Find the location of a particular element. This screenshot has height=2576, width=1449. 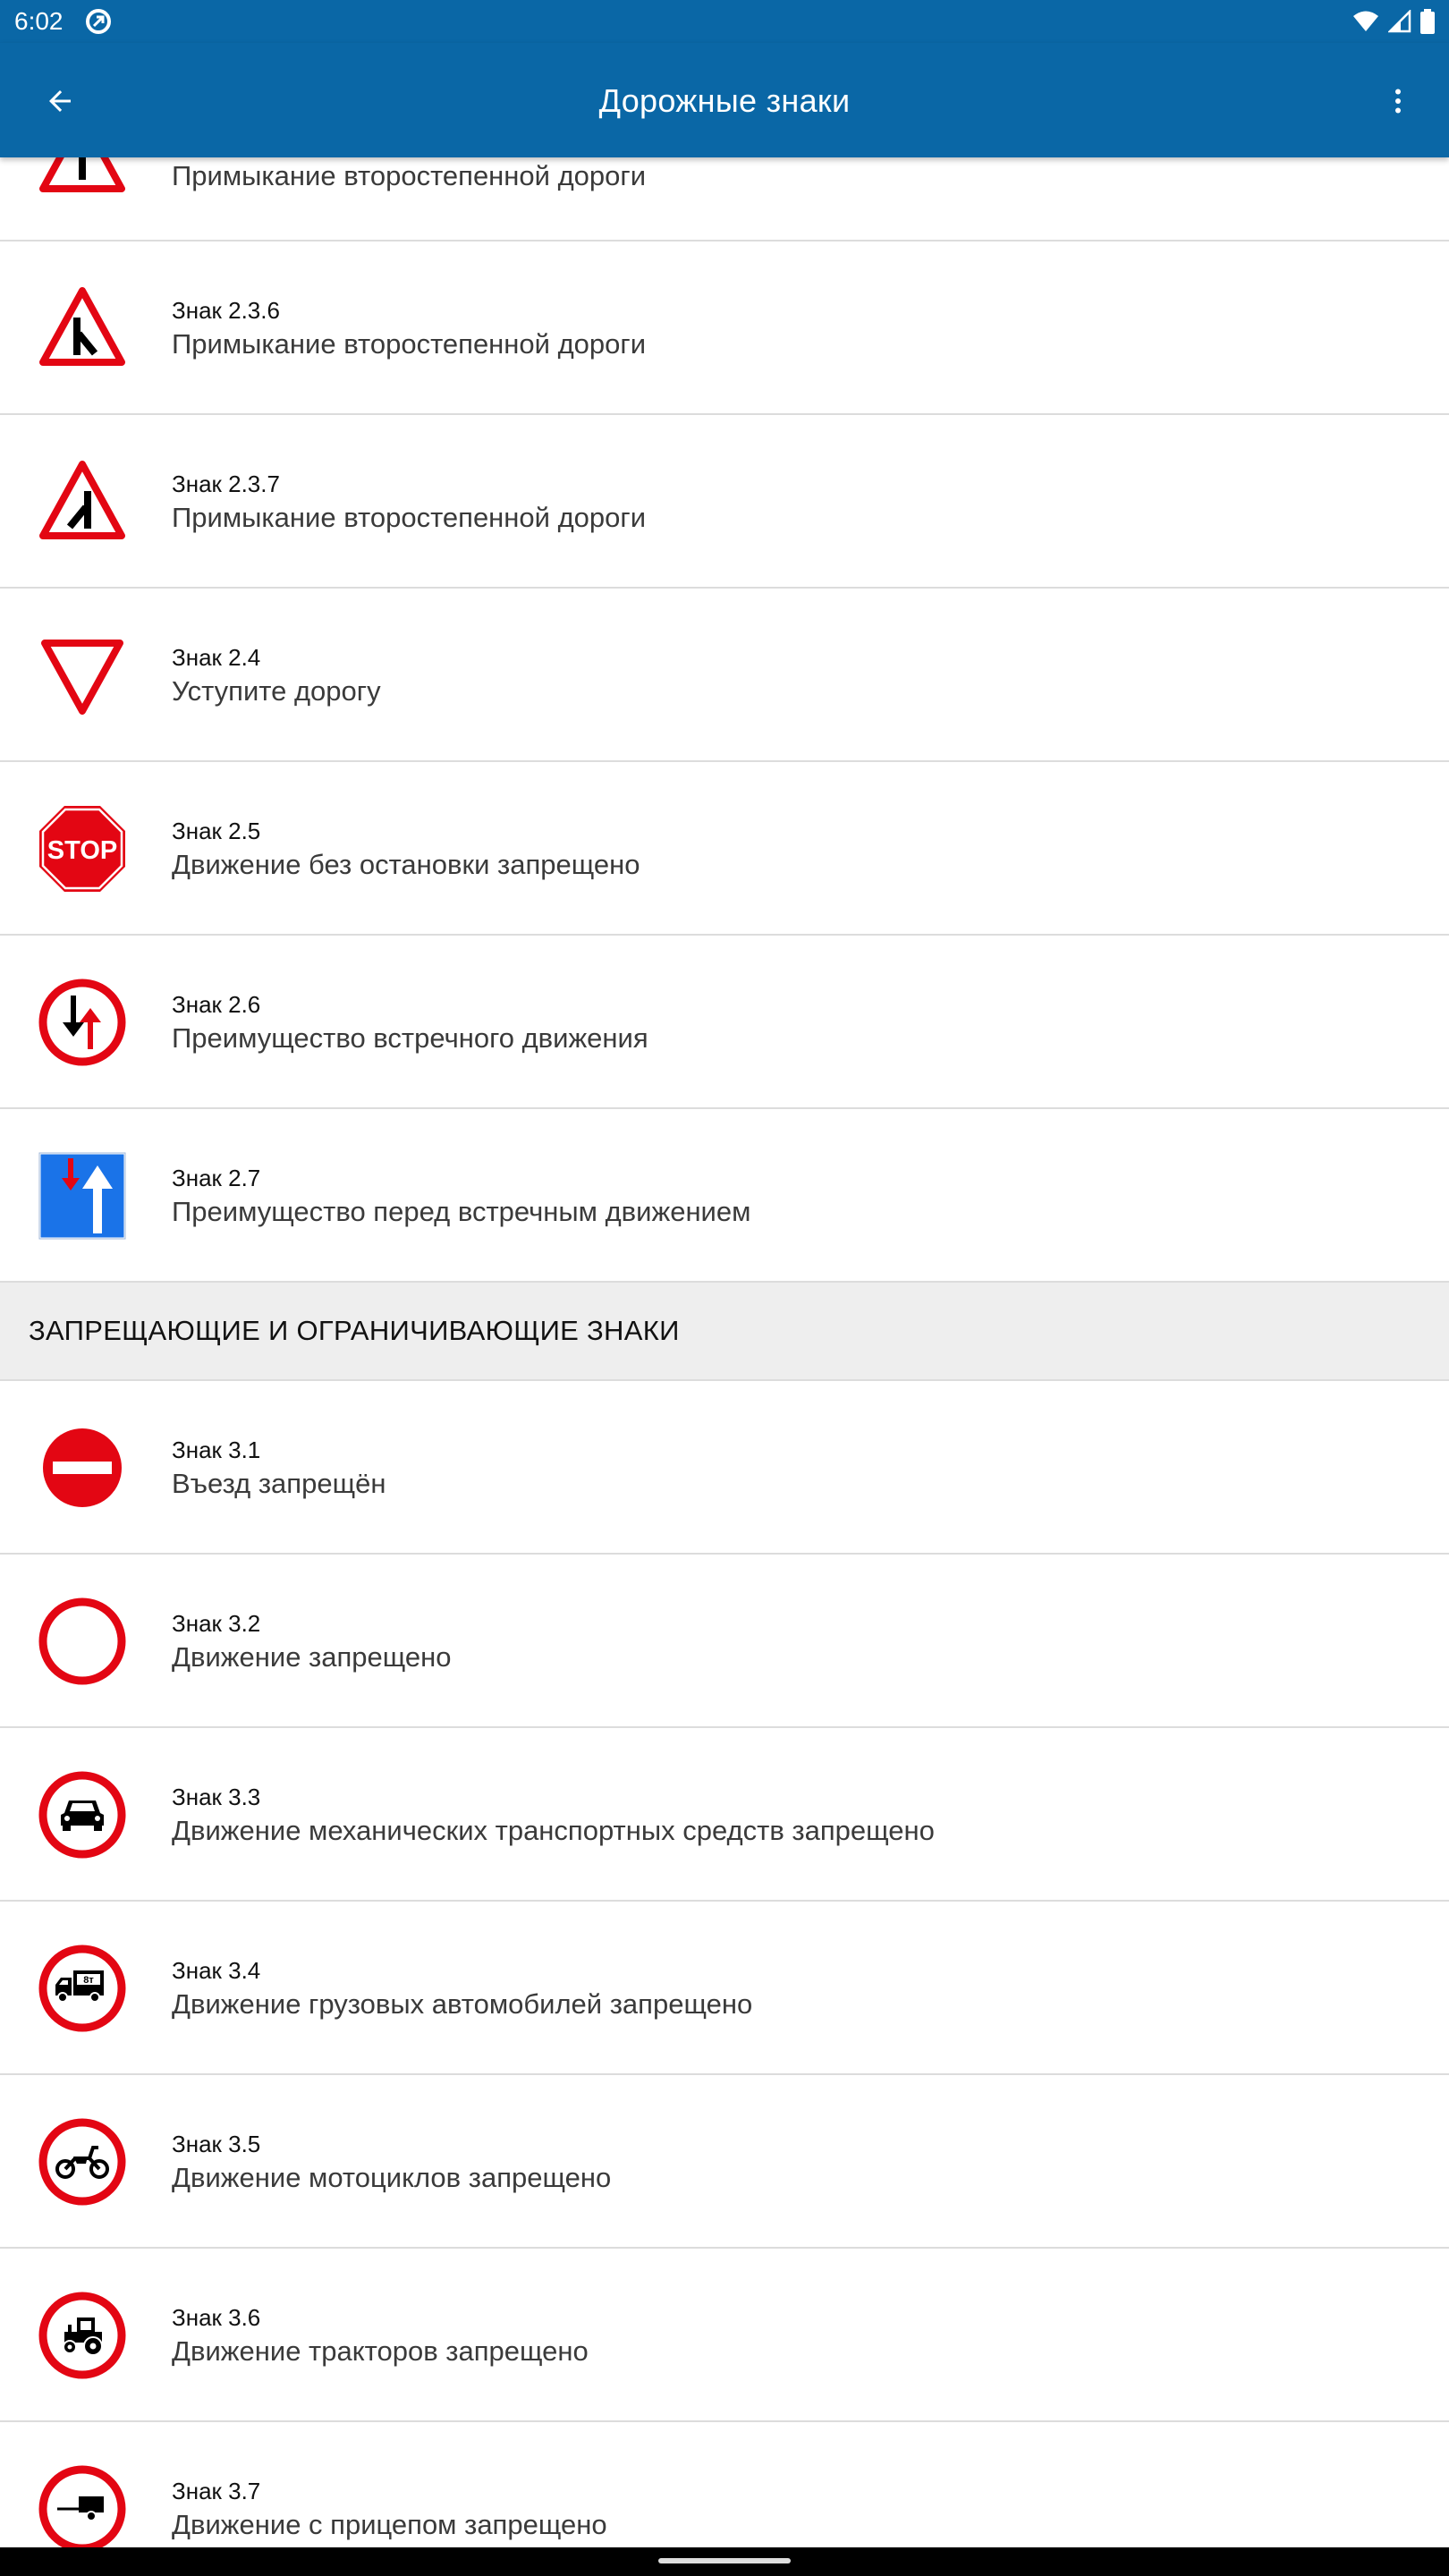

no-trucks-icon: 8т is located at coordinates (82, 1988).